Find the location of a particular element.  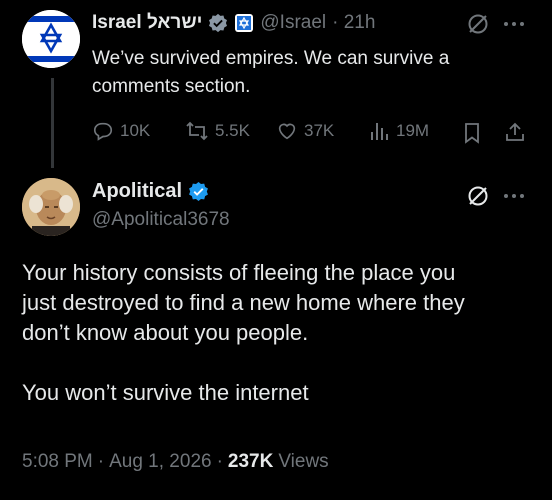

like-button: 37K is located at coordinates (305, 131).